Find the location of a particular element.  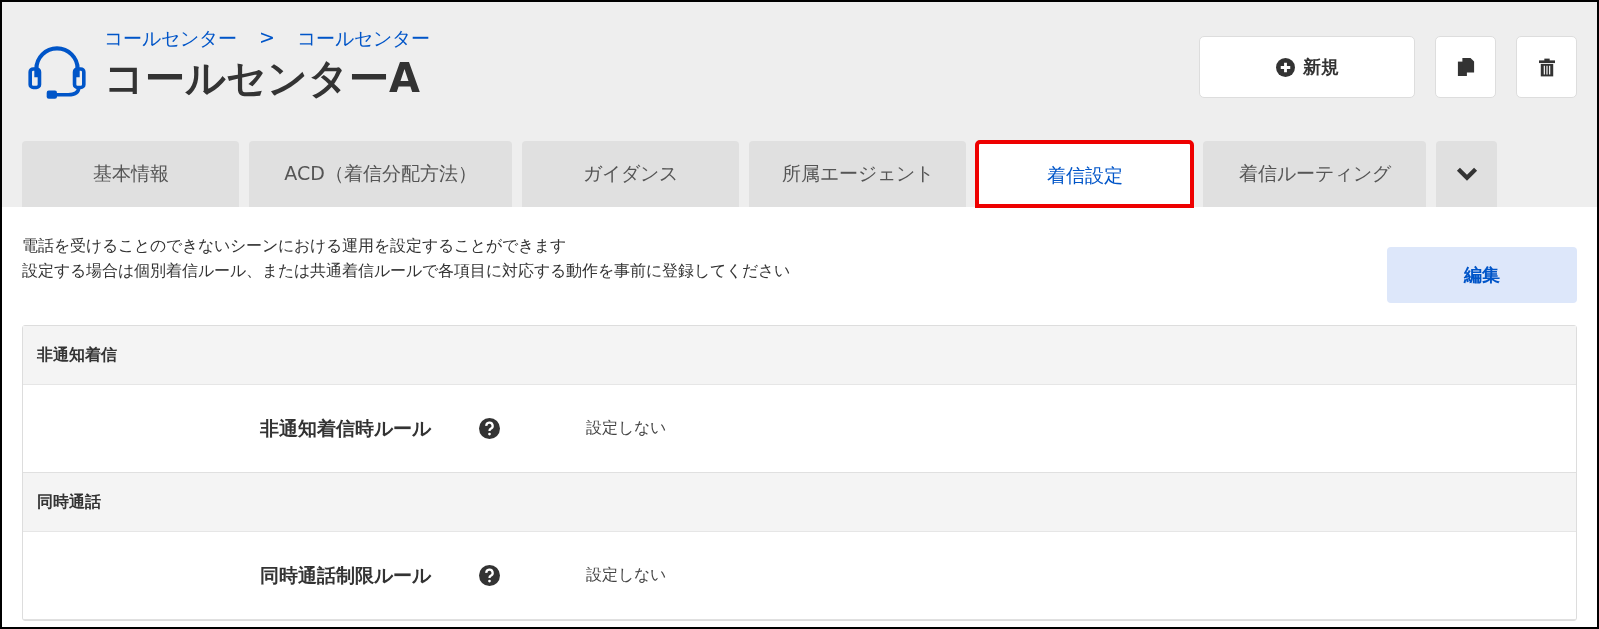

setting-label: 同時通話制限ルール is located at coordinates (345, 575).